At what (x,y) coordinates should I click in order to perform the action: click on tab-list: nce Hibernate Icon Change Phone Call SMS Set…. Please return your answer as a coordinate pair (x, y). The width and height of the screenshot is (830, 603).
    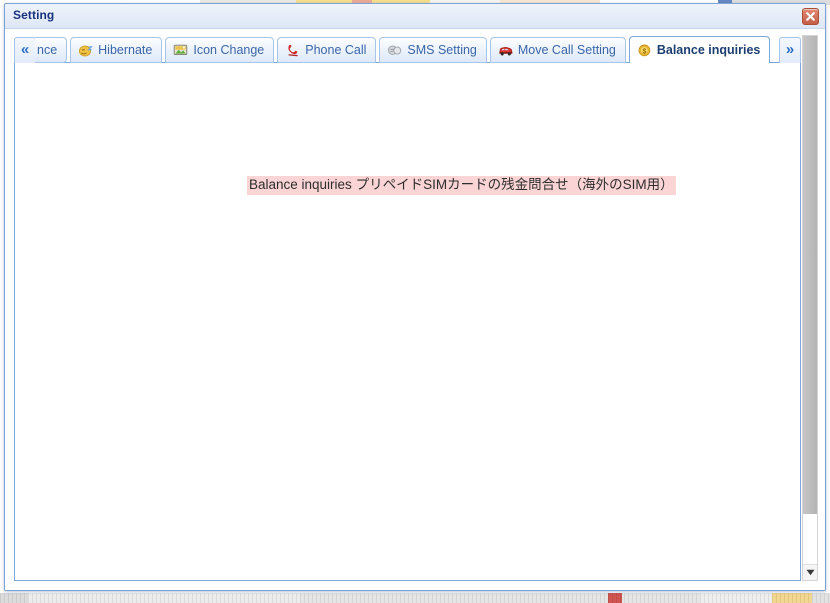
    Looking at the image, I should click on (406, 49).